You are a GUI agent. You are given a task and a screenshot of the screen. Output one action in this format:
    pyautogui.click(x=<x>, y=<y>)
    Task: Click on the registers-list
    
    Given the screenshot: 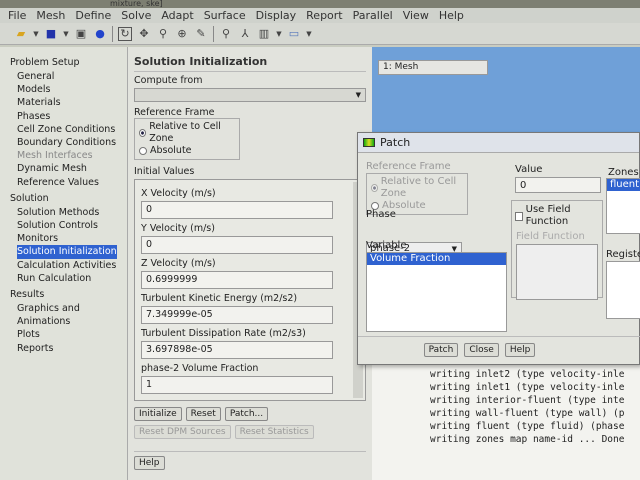 What is the action you would take?
    pyautogui.click(x=623, y=290)
    